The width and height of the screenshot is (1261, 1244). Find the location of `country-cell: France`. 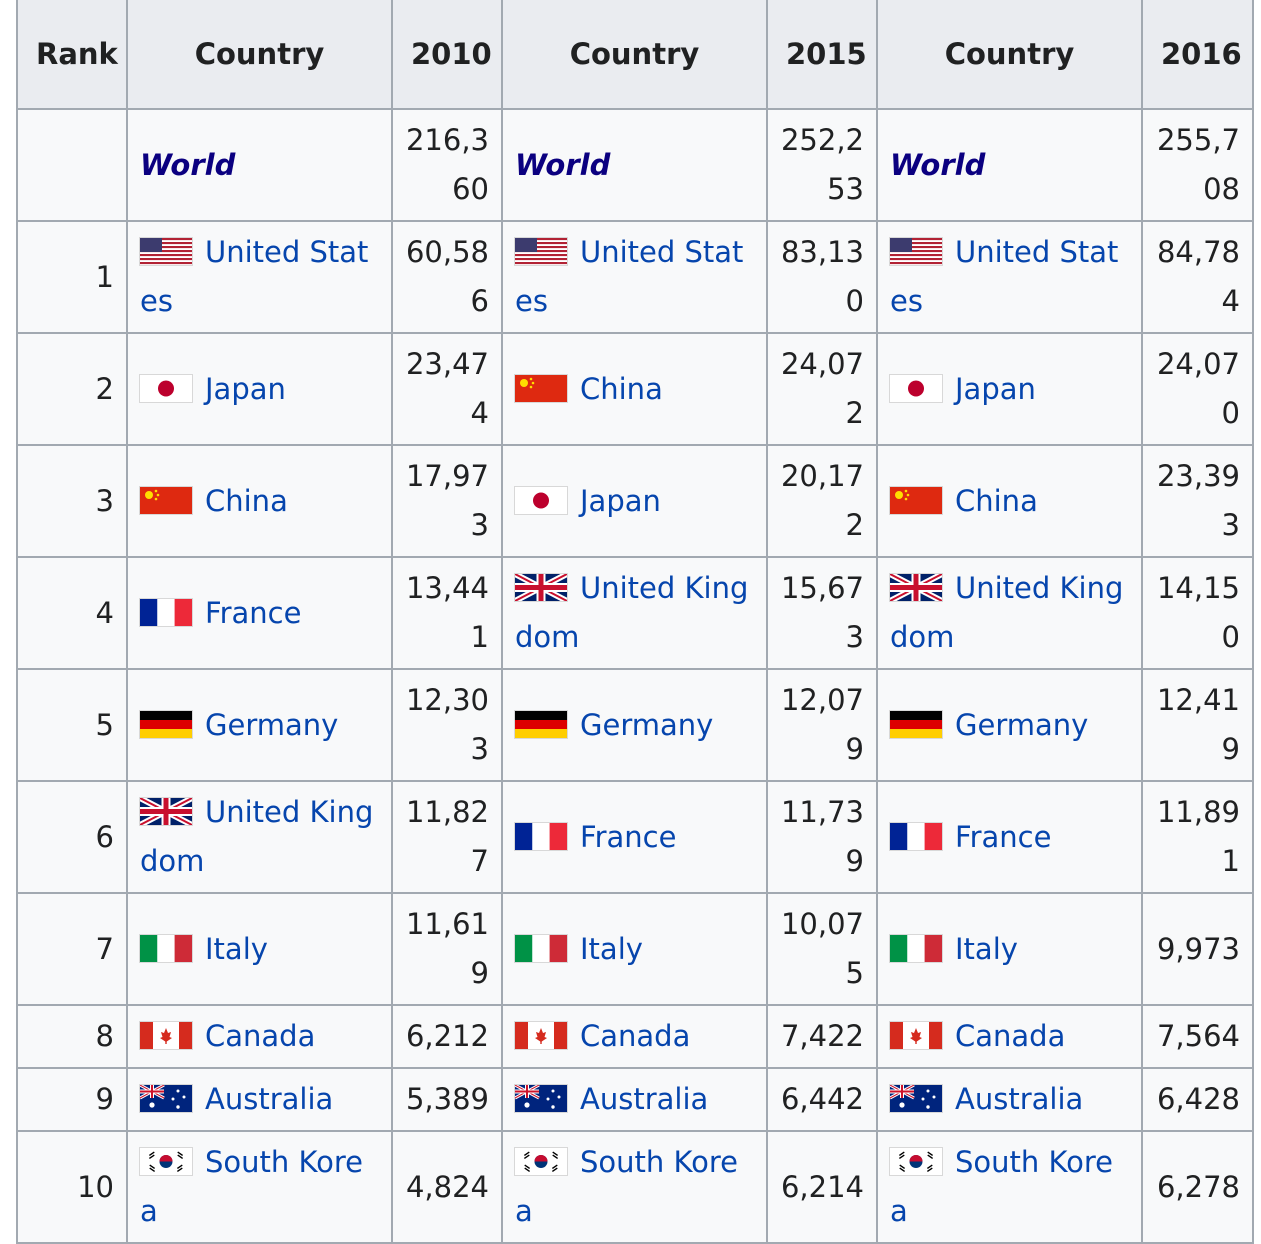

country-cell: France is located at coordinates (1009, 837).